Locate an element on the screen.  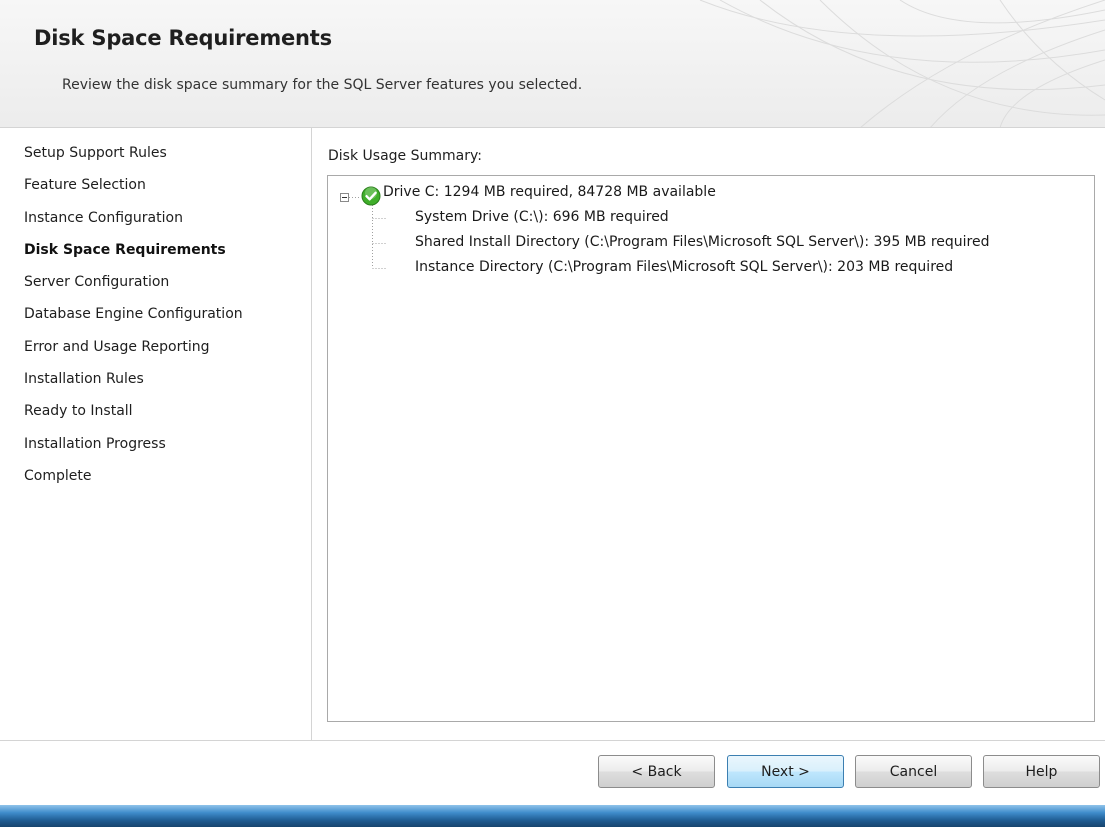
nav-step-instance-configuration: Instance Configuration is located at coordinates (133, 225).